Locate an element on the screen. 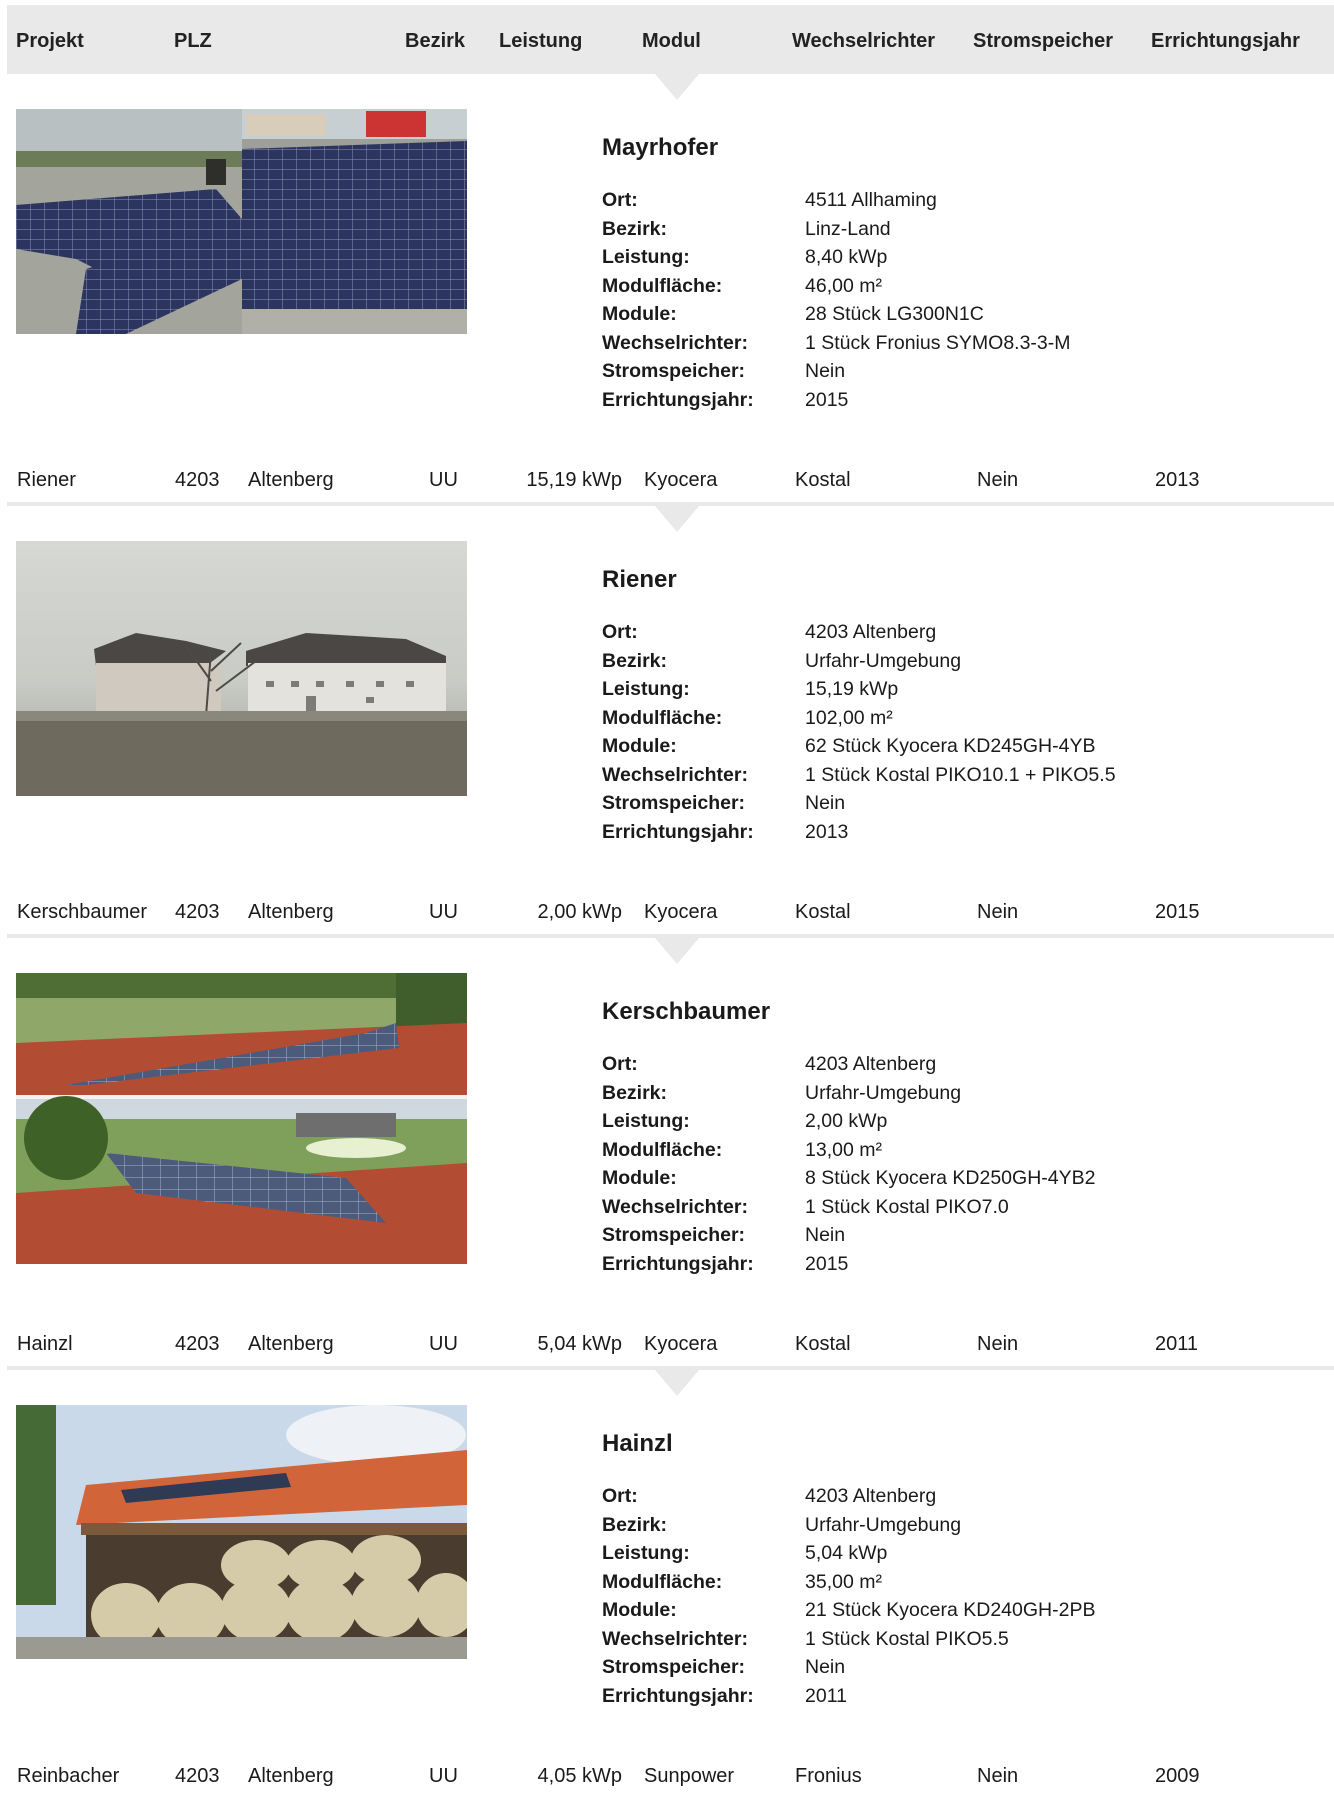  detail-value: 28 Stück LG300N1C is located at coordinates (894, 314).